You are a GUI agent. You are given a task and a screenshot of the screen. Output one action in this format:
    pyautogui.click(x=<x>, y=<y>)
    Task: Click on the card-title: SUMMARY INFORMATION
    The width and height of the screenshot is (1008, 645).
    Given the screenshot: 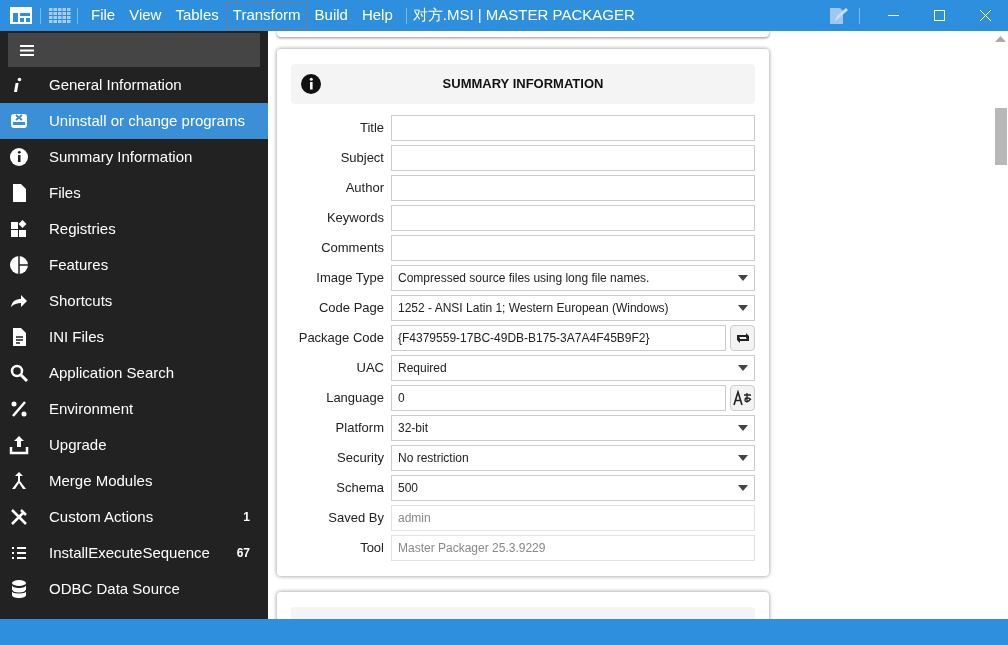 What is the action you would take?
    pyautogui.click(x=523, y=84)
    